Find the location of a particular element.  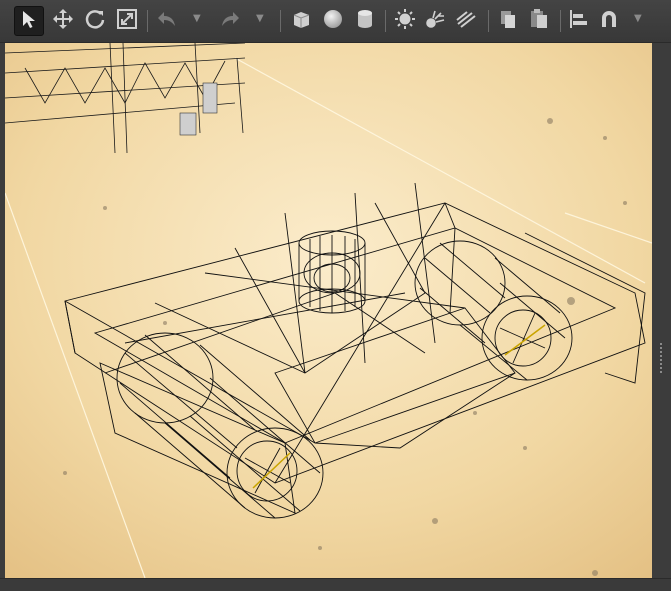

rotate-icon is located at coordinates (95, 21).